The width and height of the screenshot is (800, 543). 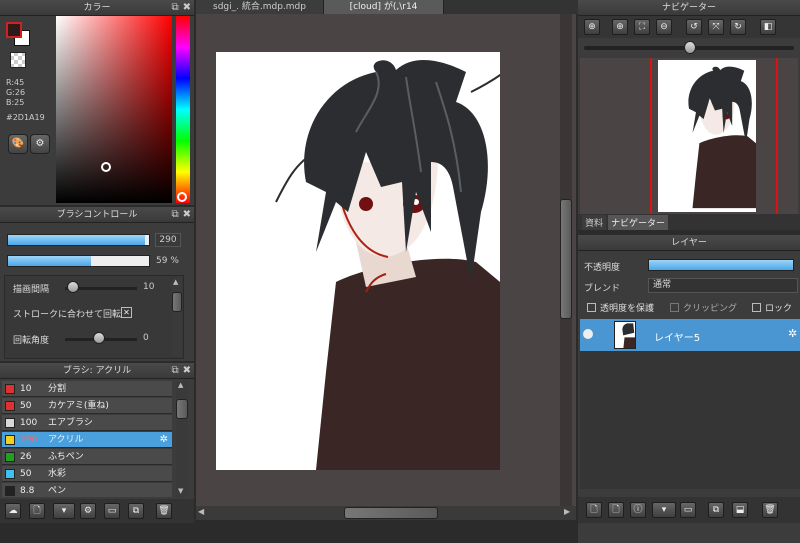 I want to click on color-panel-title-text: カラー, so click(x=97, y=8).